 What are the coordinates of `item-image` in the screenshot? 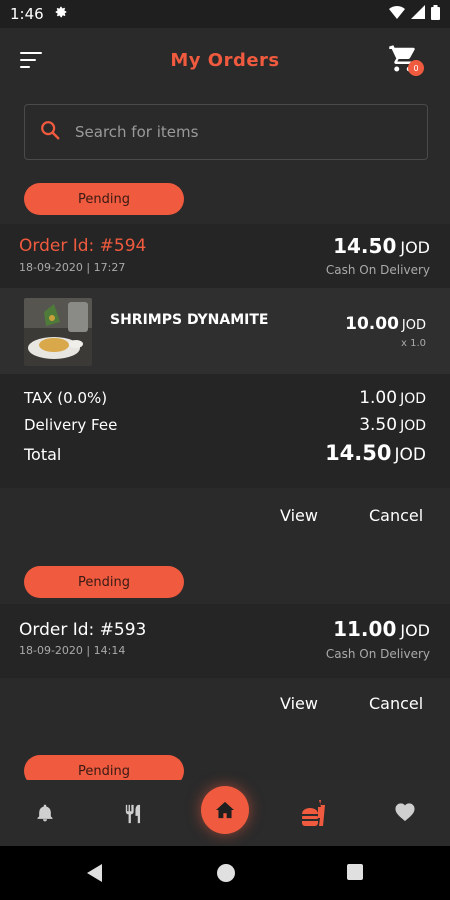 It's located at (58, 332).